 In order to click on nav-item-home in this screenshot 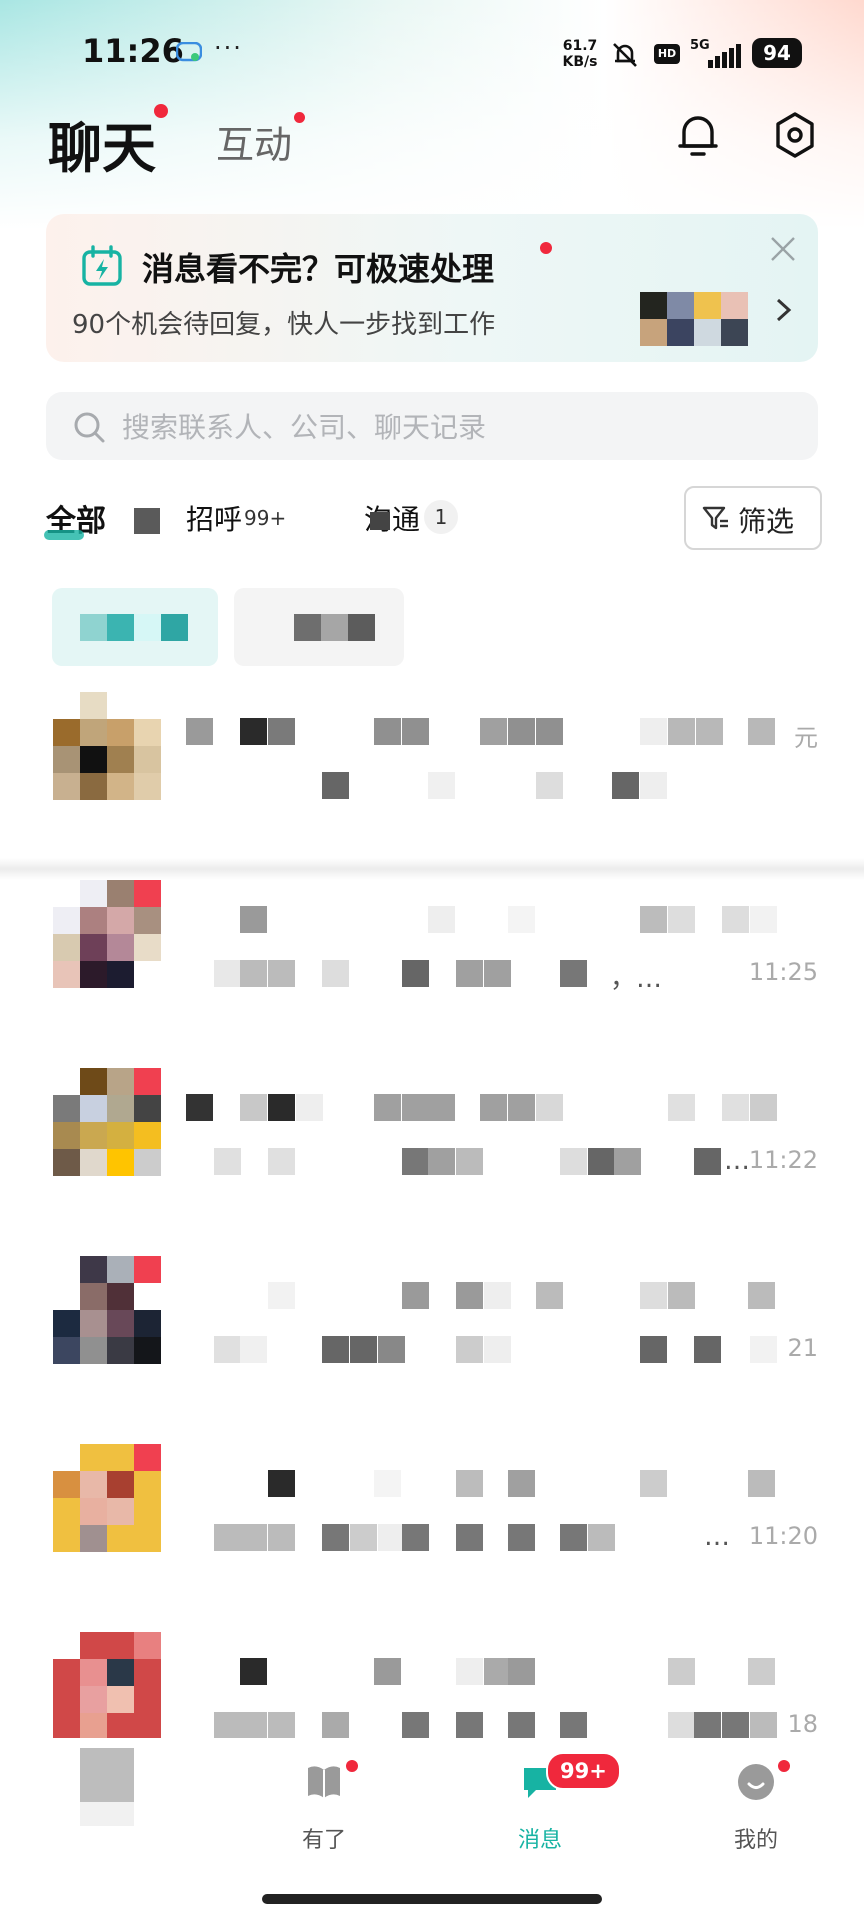, I will do `click(106, 1808)`.